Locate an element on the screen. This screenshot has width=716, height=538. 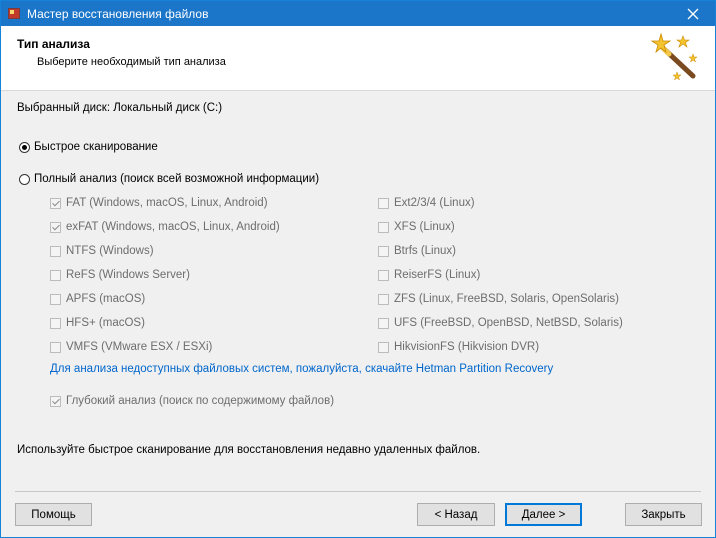
fs-label: APFS (macOS) is located at coordinates (106, 299).